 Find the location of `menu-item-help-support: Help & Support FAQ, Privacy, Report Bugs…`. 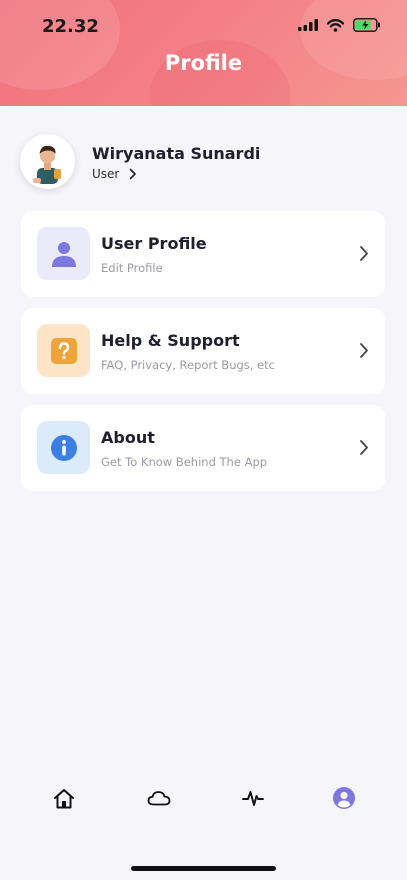

menu-item-help-support: Help & Support FAQ, Privacy, Report Bugs… is located at coordinates (203, 351).